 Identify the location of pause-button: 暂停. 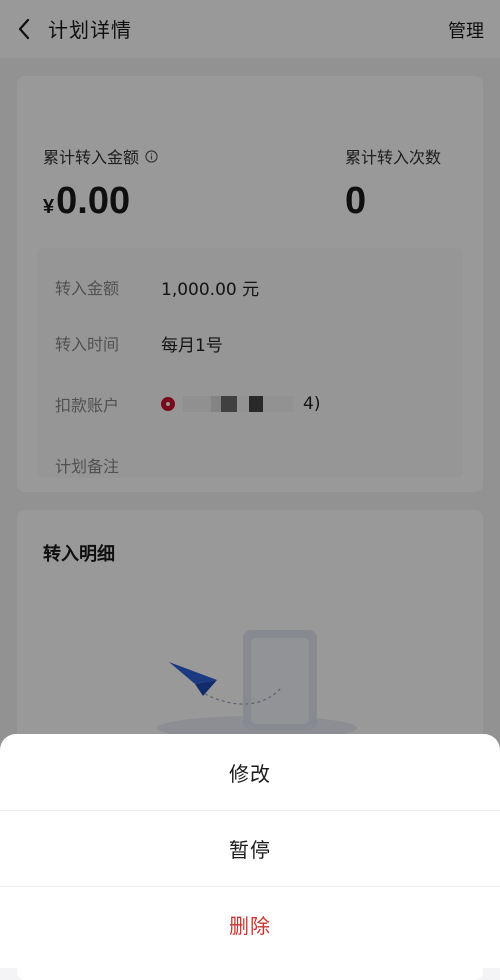
(250, 848).